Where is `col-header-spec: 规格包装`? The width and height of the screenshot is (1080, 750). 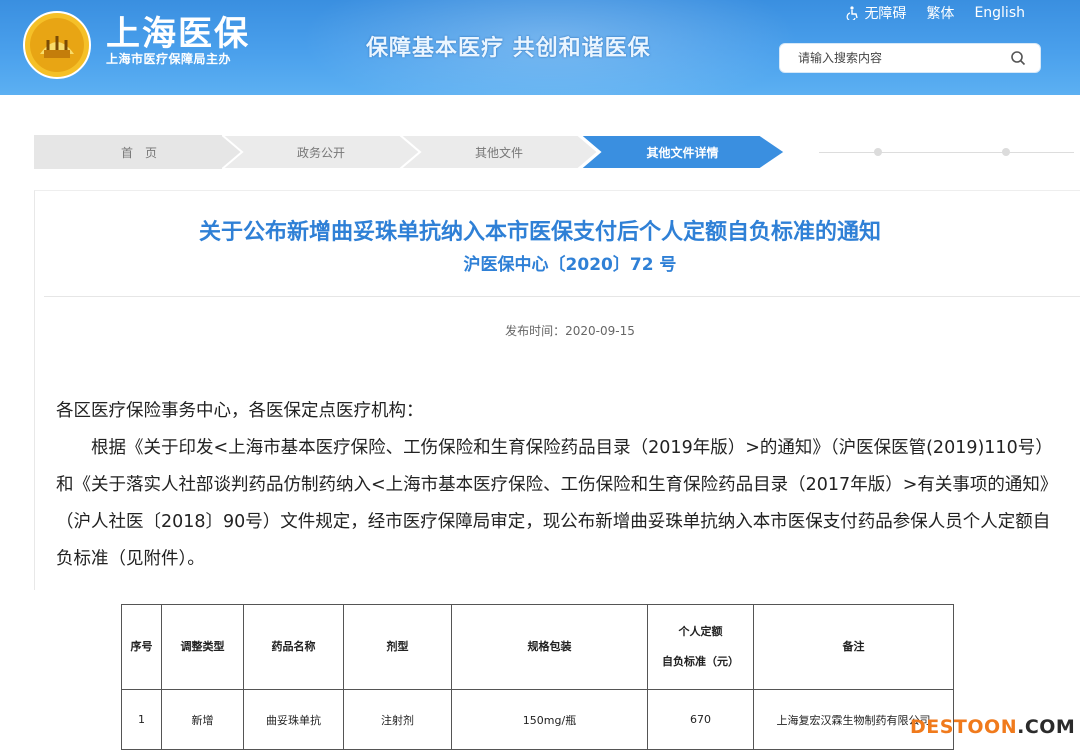 col-header-spec: 规格包装 is located at coordinates (549, 647).